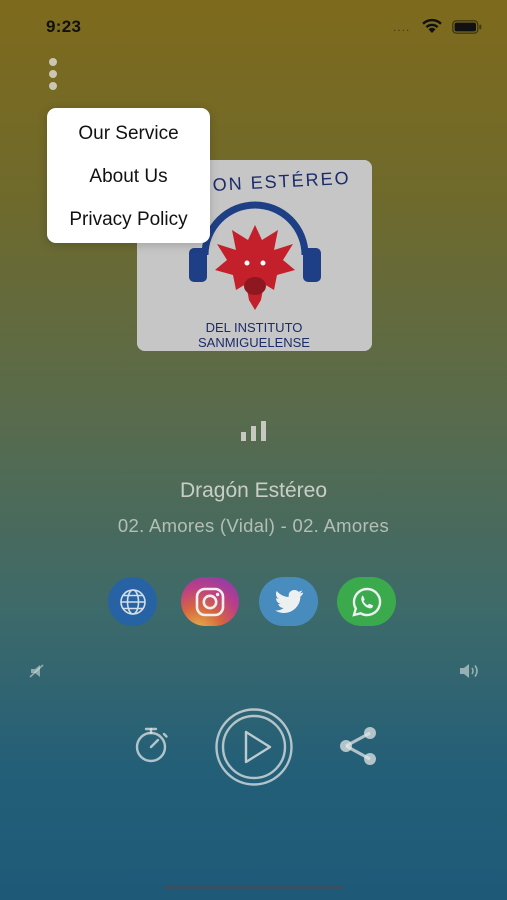 The height and width of the screenshot is (900, 507). What do you see at coordinates (128, 185) in the screenshot?
I see `menu-item-about-us: About Us` at bounding box center [128, 185].